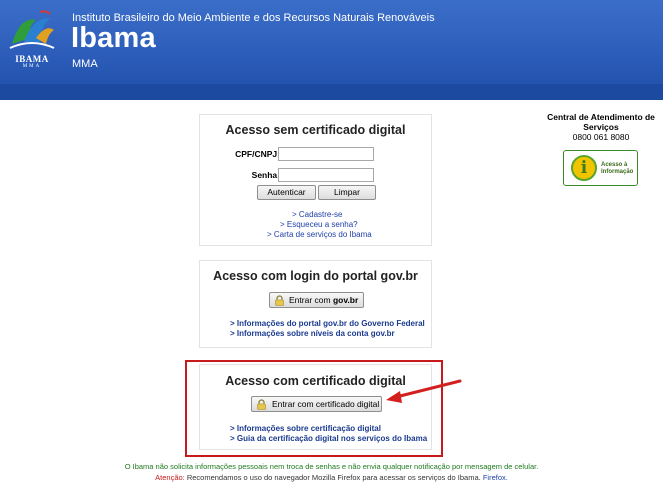 The image size is (663, 486). What do you see at coordinates (331, 92) in the screenshot?
I see `header-stripe` at bounding box center [331, 92].